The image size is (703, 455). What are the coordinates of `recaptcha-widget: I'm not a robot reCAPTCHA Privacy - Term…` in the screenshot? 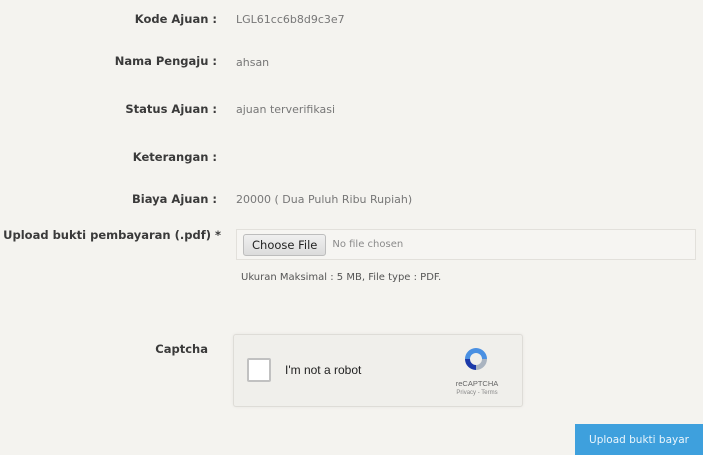 It's located at (378, 370).